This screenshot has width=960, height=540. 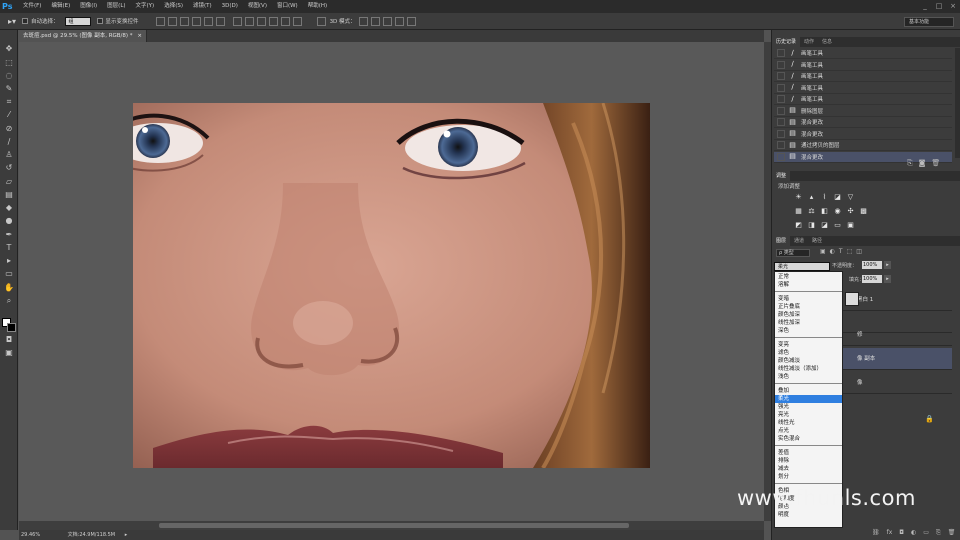 I want to click on blend-mode-dropdown: 柔光, so click(x=802, y=266).